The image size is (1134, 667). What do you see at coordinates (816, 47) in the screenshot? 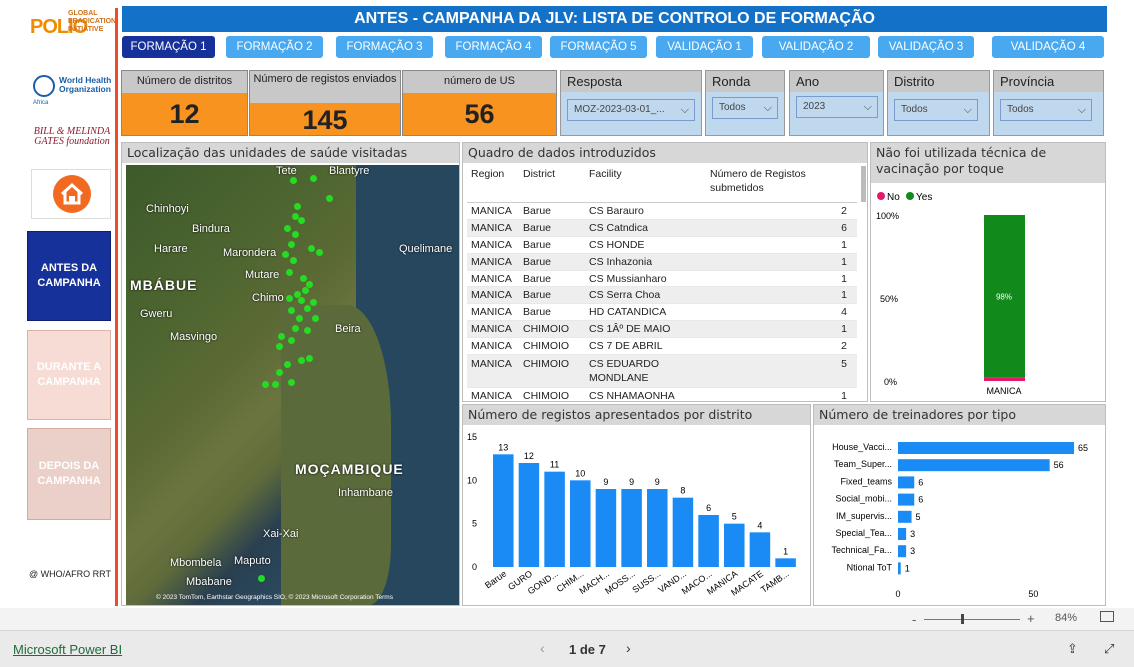
I see `tab-valida-o-2: VALIDAÇÃO 2` at bounding box center [816, 47].